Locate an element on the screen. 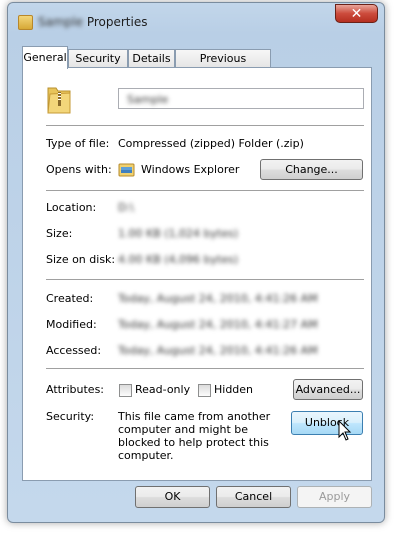 The height and width of the screenshot is (537, 400). tab-details: Details is located at coordinates (151, 58).